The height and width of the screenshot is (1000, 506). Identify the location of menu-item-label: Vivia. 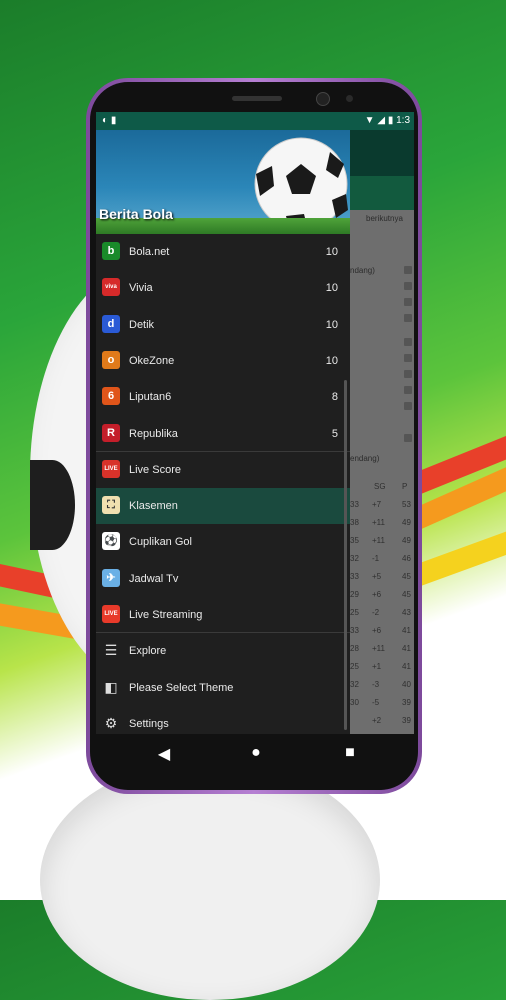
(141, 288).